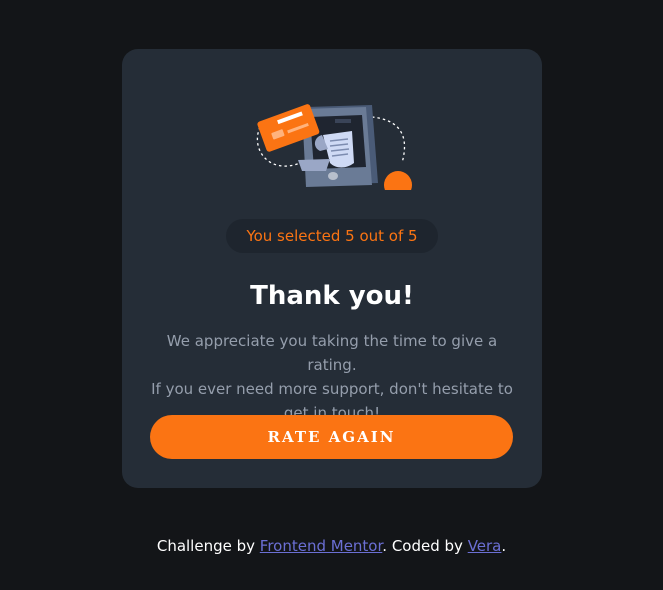  Describe the element at coordinates (334, 147) in the screenshot. I see `phone-payment-icon` at that location.